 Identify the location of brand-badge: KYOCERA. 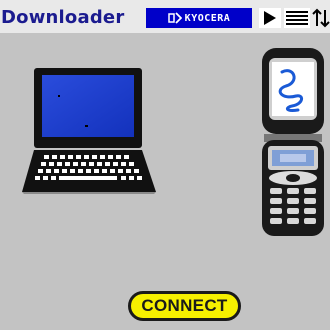
(199, 18).